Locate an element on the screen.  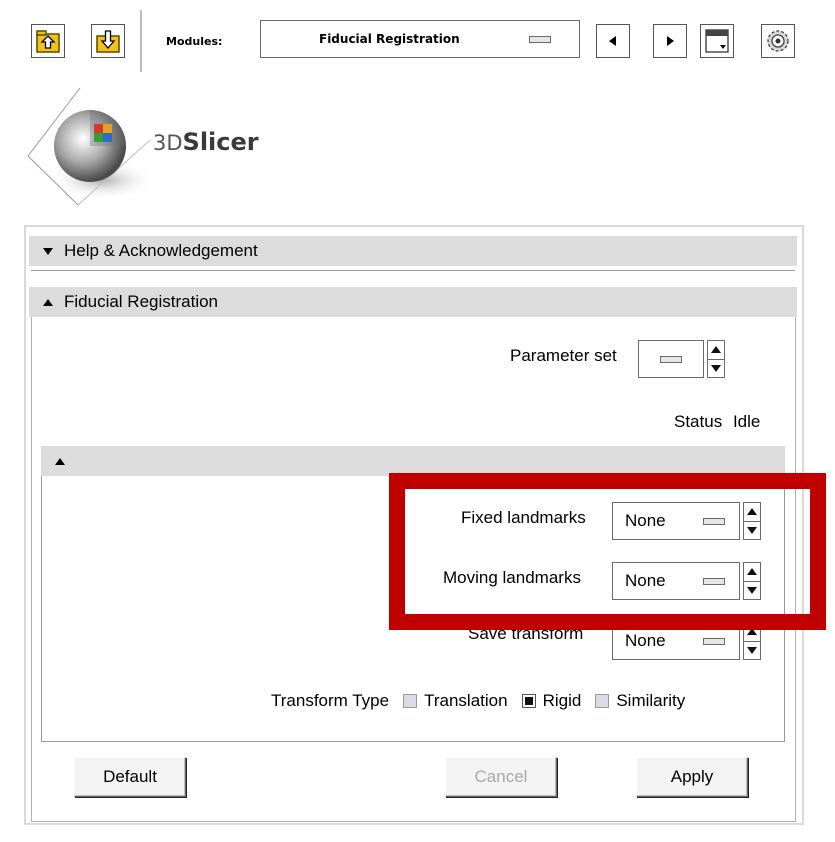
folder-download-icon is located at coordinates (108, 41).